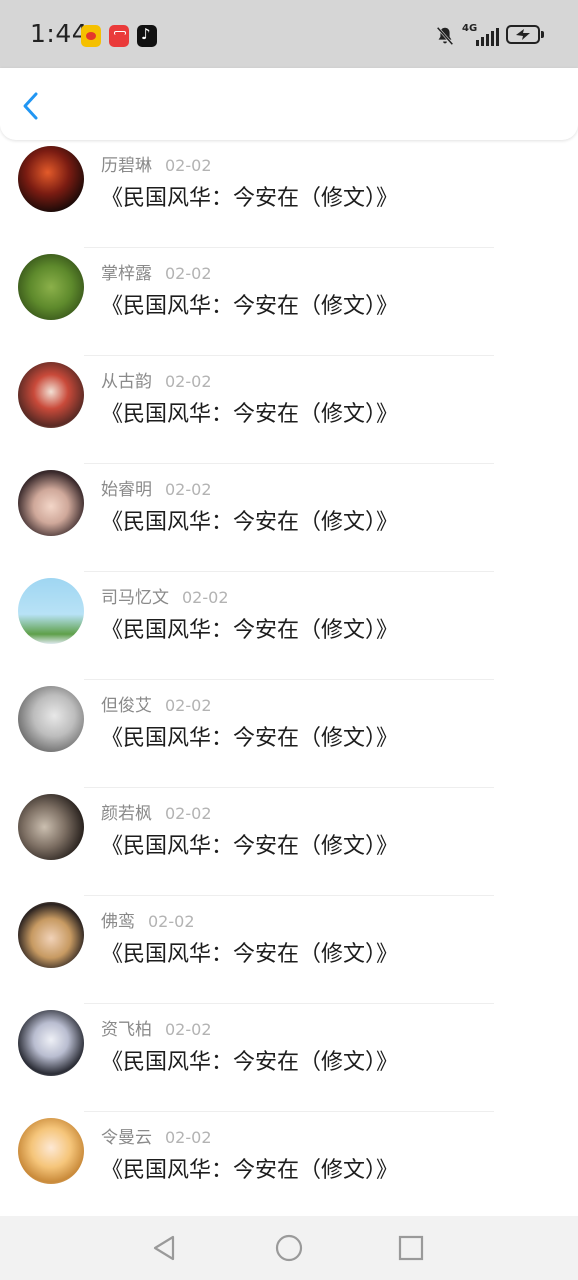 The width and height of the screenshot is (578, 1280). I want to click on comment-meta: 始睿明 02-02, so click(156, 487).